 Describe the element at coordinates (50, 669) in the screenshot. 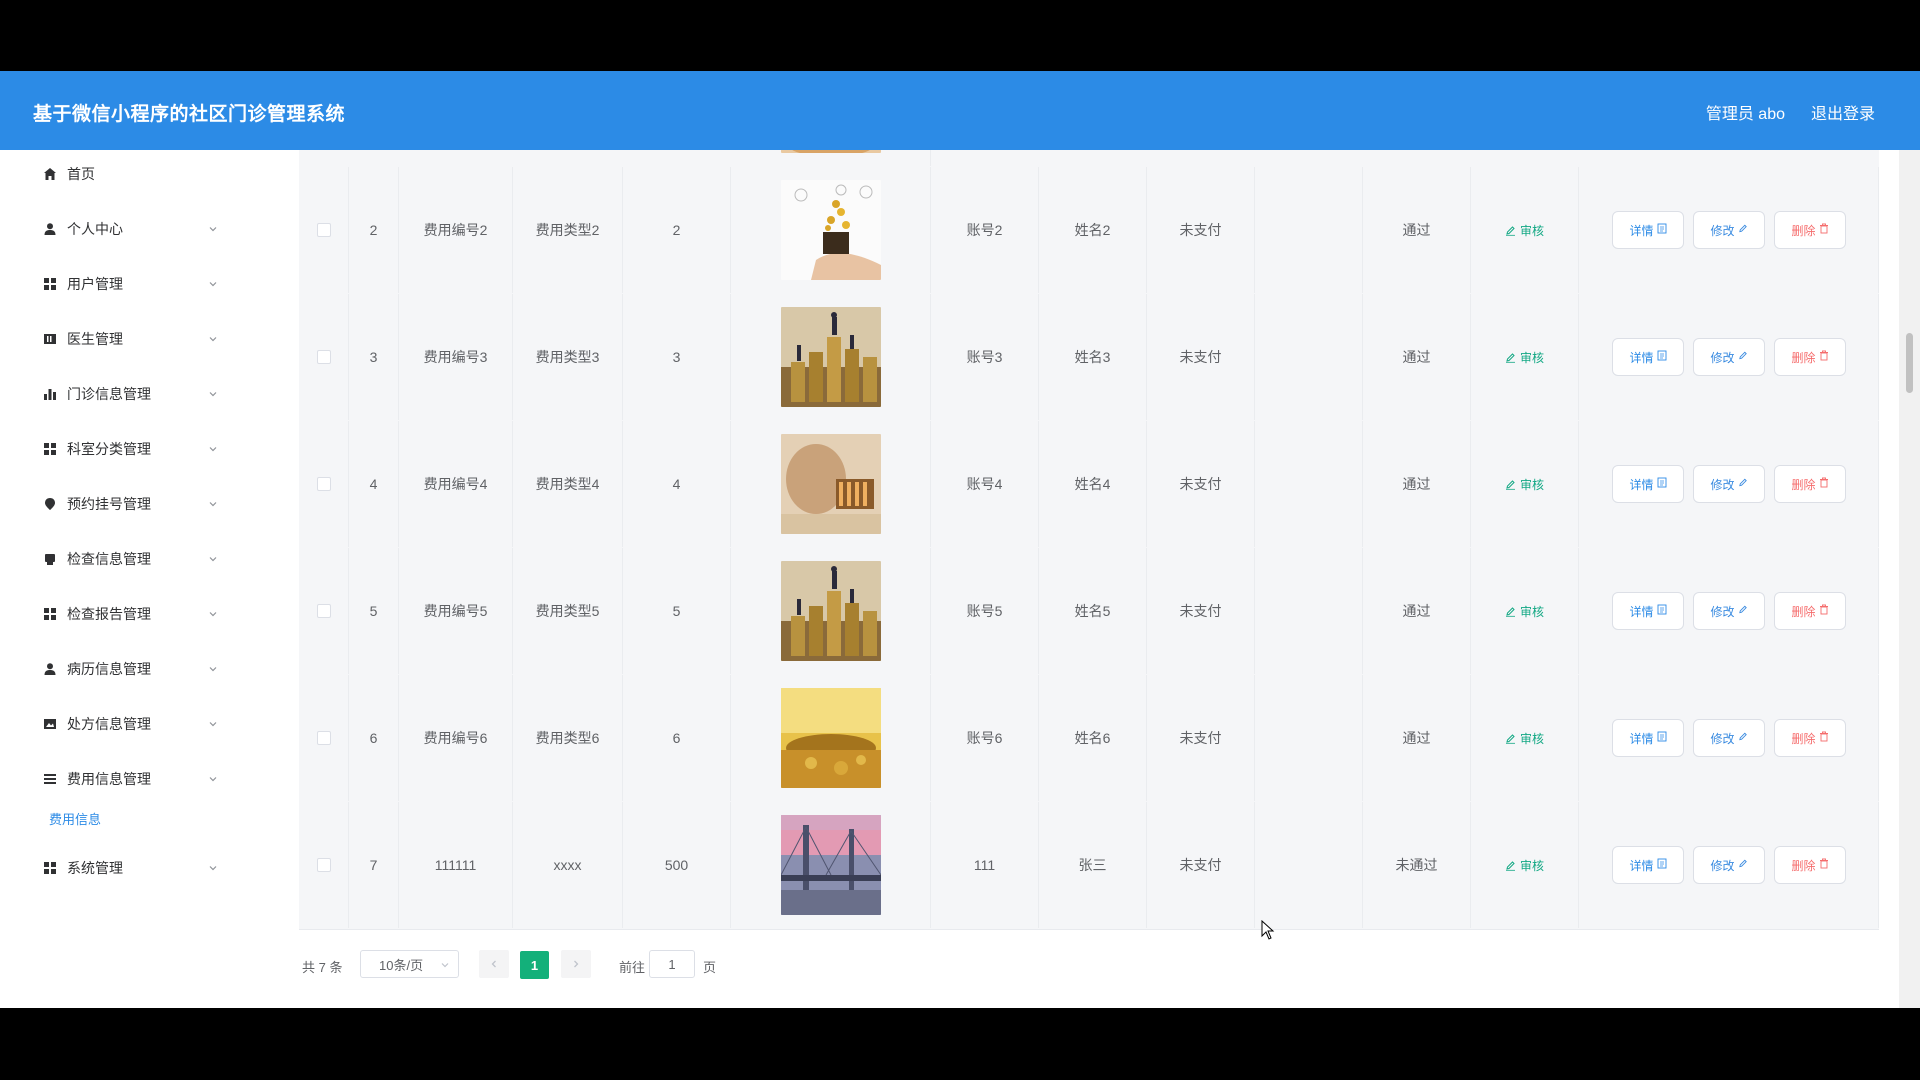

I see `user-icon` at that location.